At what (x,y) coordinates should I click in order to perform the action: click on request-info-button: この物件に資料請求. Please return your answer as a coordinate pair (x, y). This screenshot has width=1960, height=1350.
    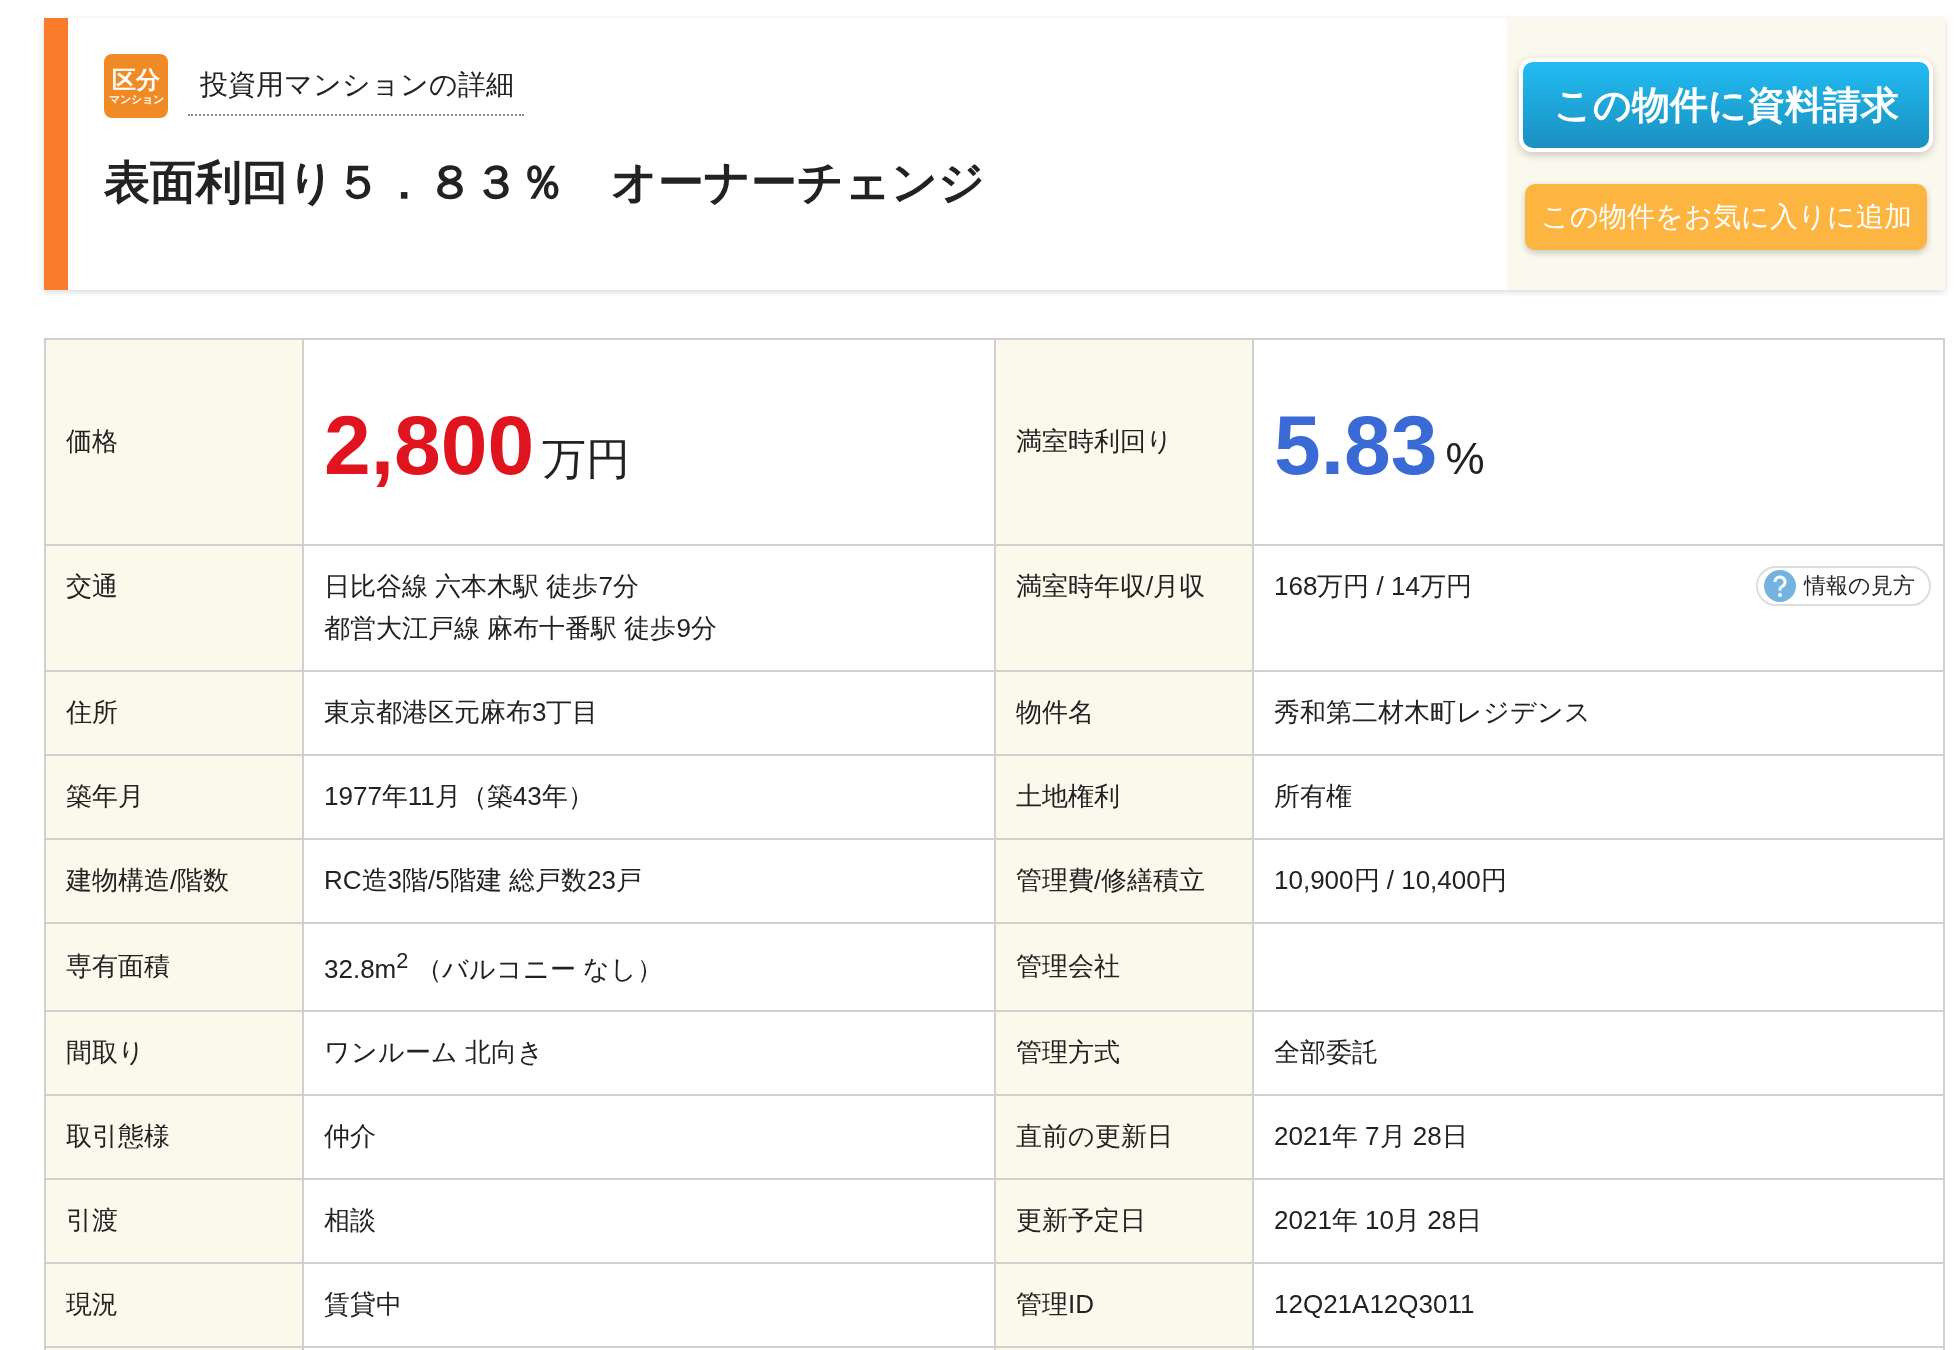
    Looking at the image, I should click on (1726, 105).